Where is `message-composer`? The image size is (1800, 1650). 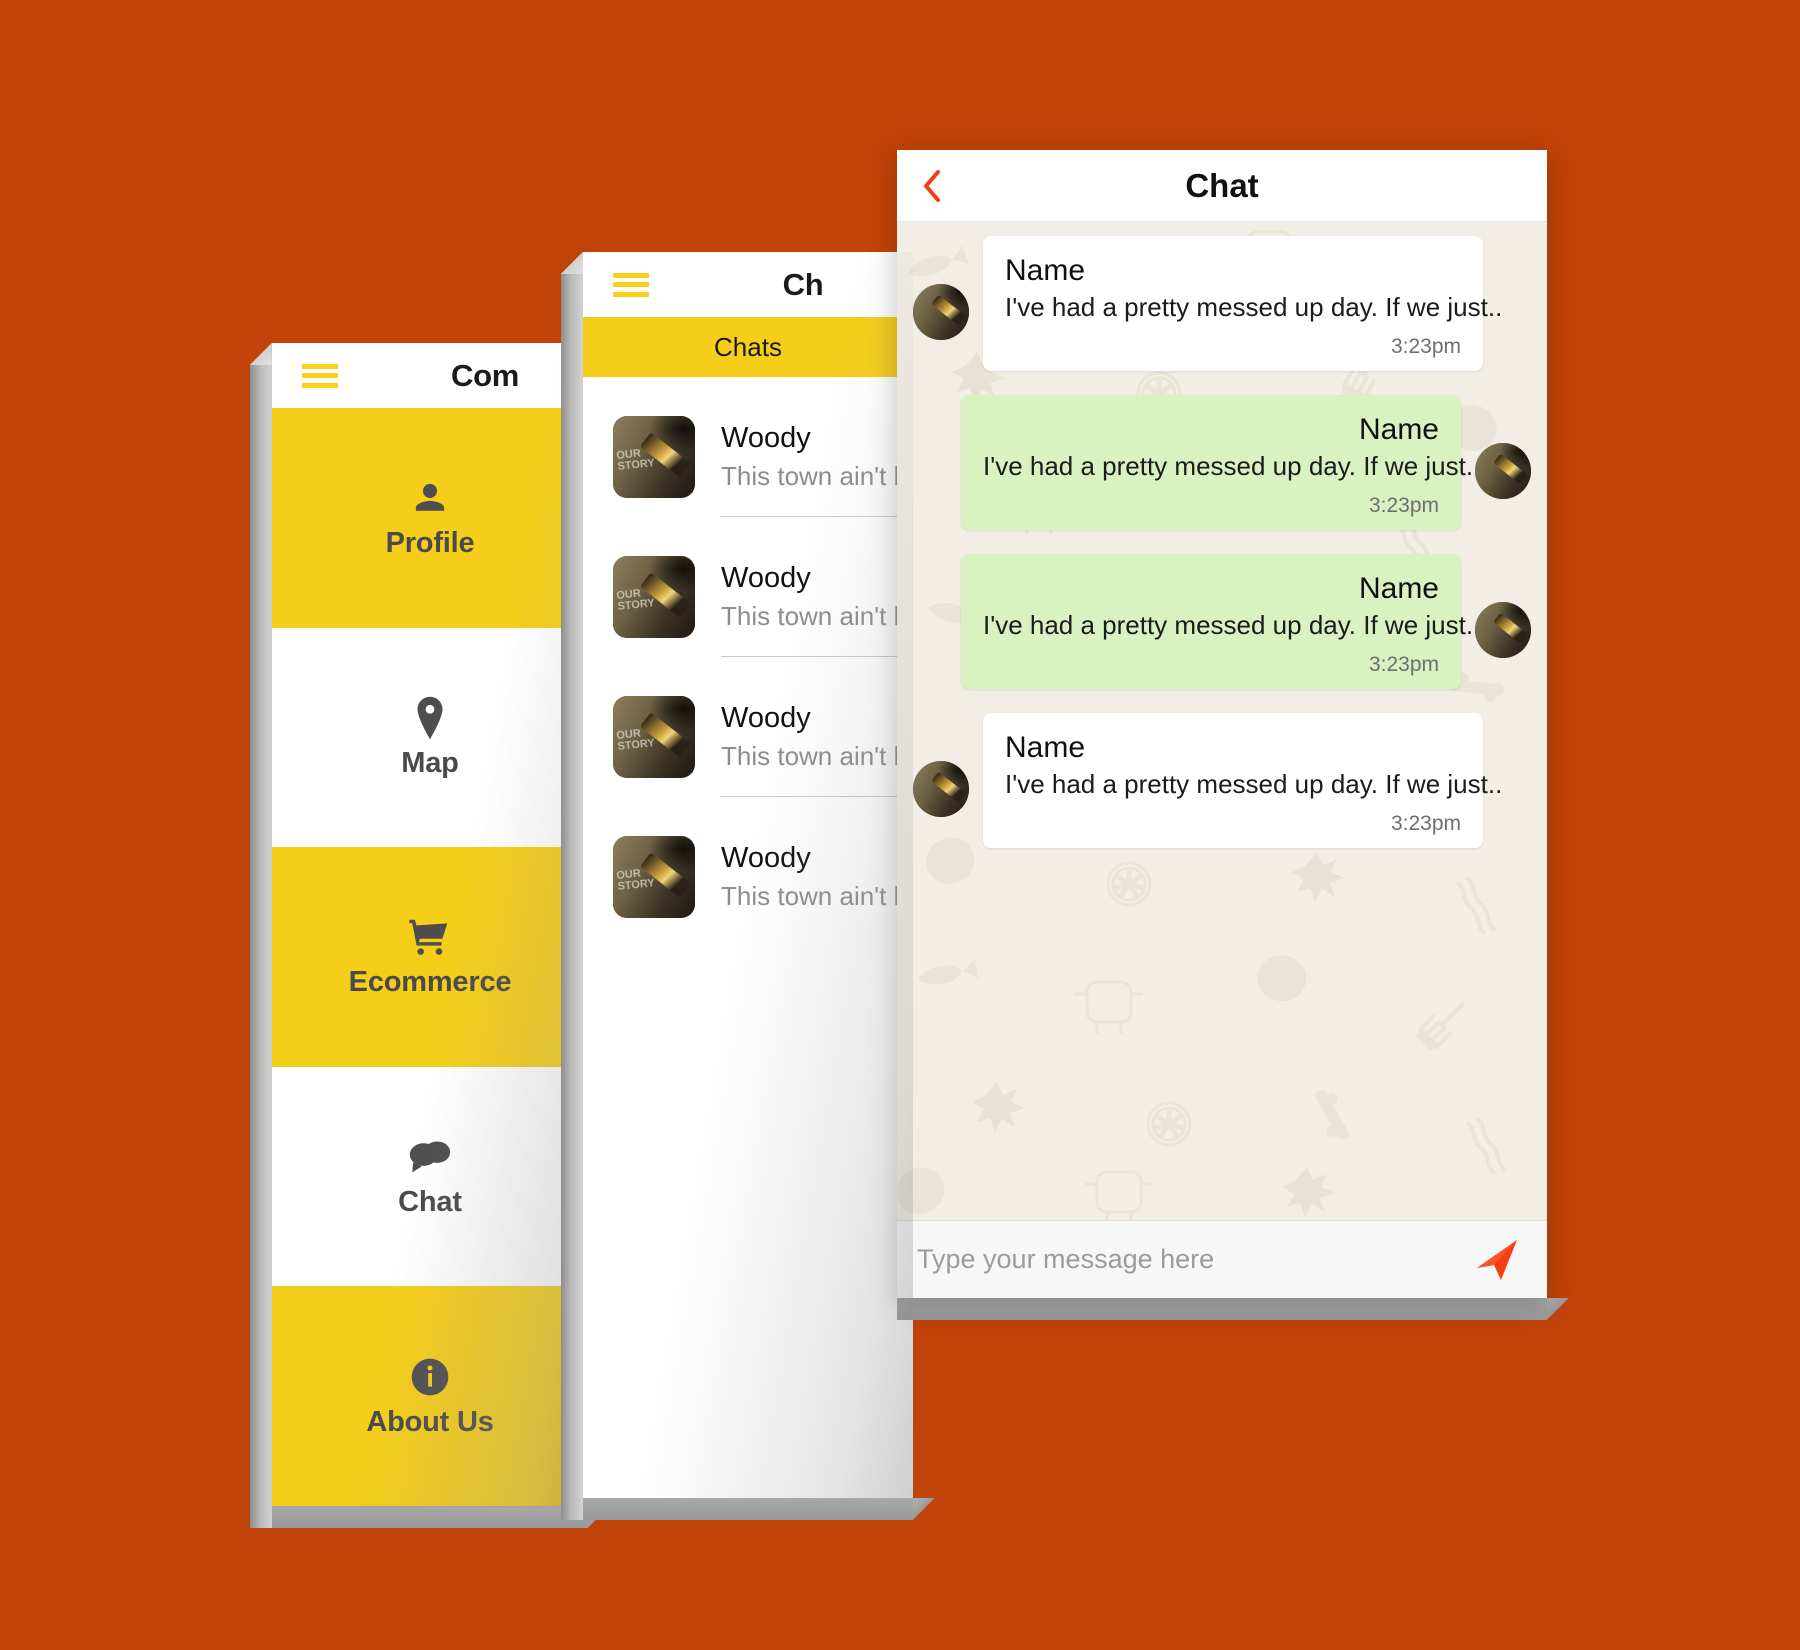
message-composer is located at coordinates (1222, 1259).